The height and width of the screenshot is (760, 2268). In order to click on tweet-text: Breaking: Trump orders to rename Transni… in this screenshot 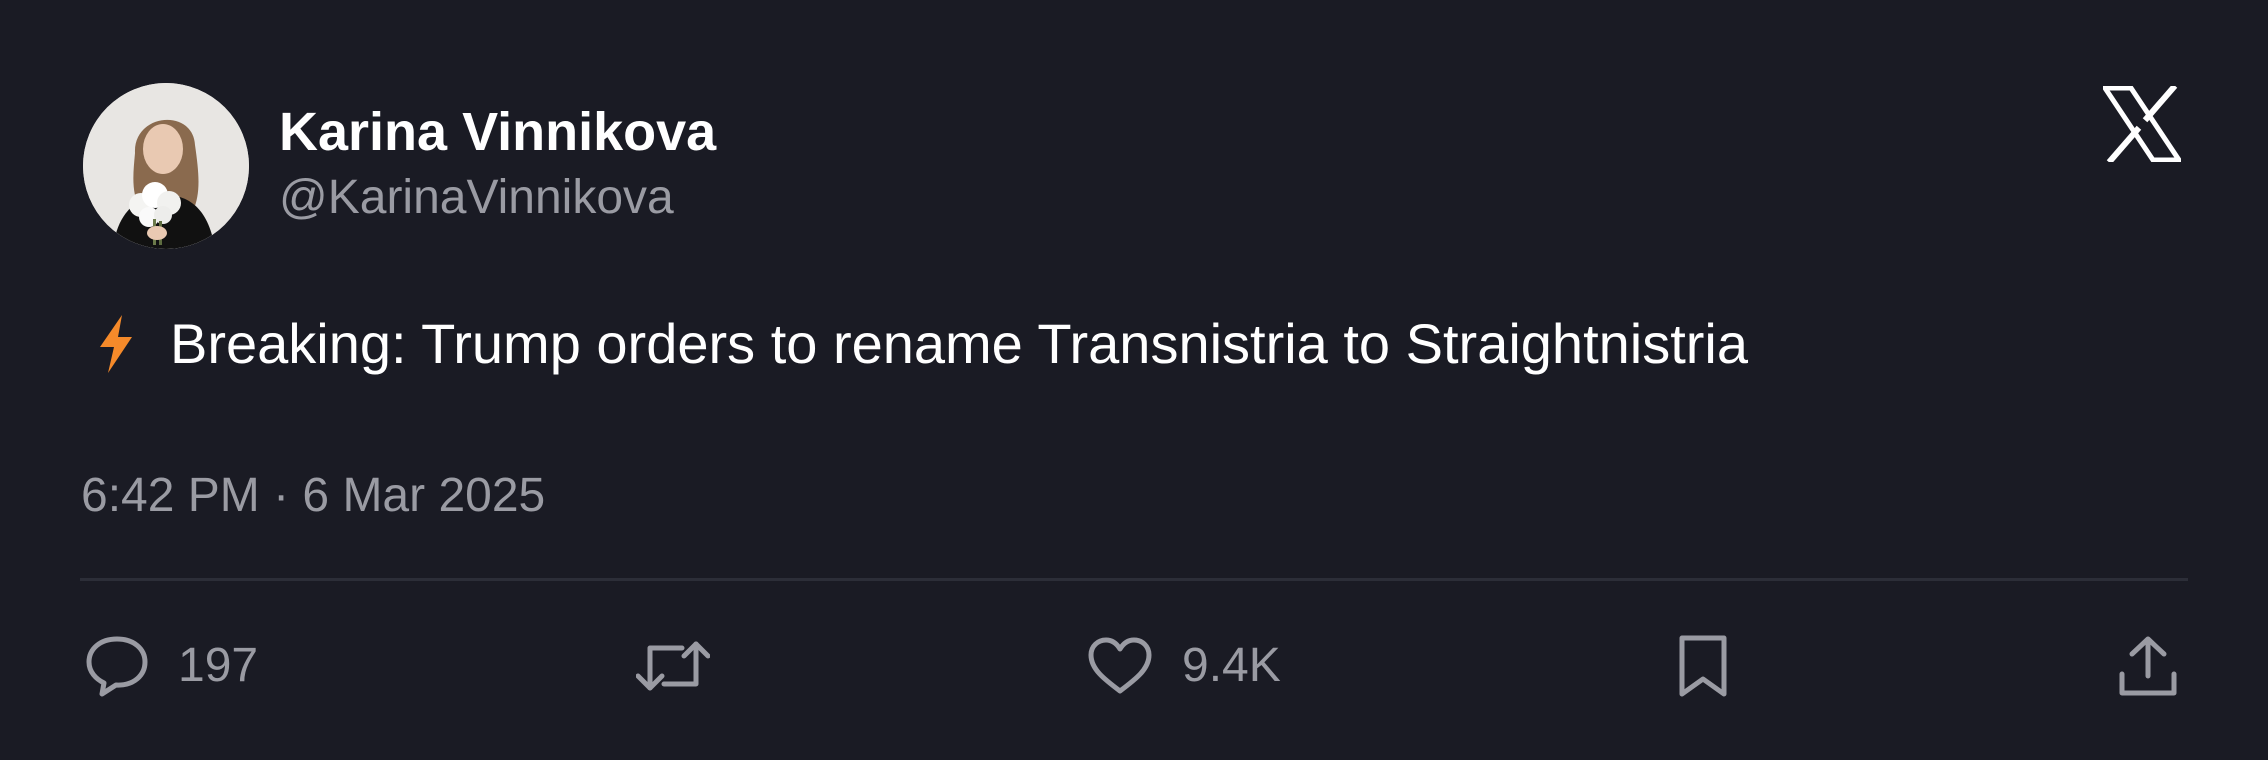, I will do `click(959, 343)`.